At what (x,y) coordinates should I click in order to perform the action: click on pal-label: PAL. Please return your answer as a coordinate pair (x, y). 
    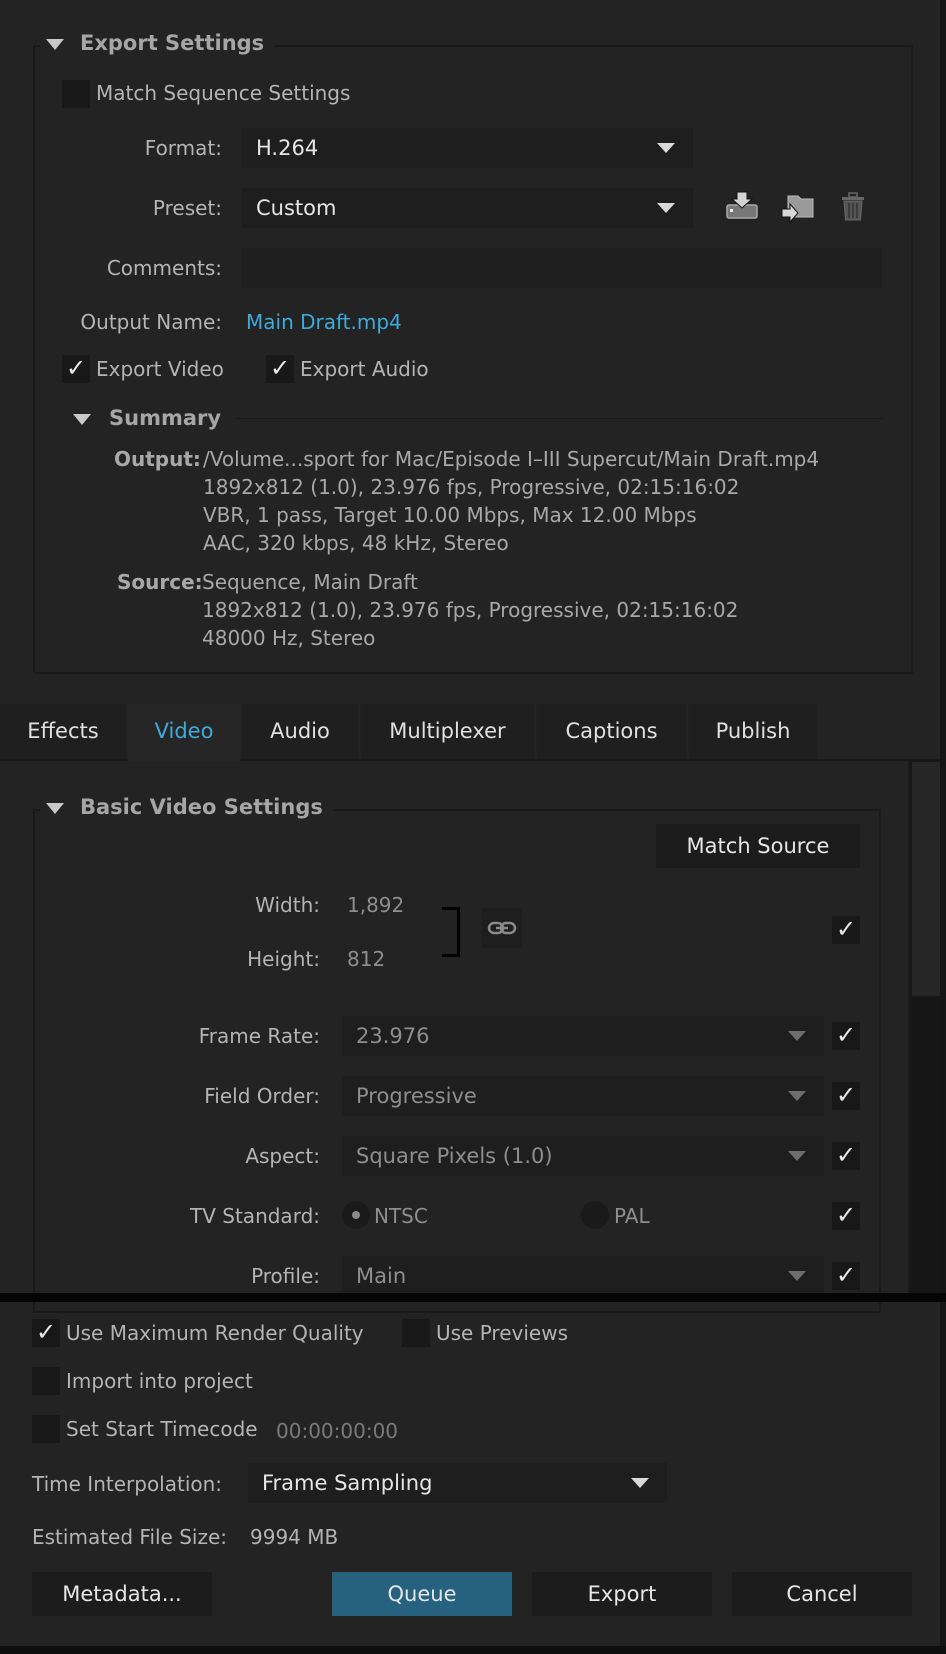
    Looking at the image, I should click on (632, 1216).